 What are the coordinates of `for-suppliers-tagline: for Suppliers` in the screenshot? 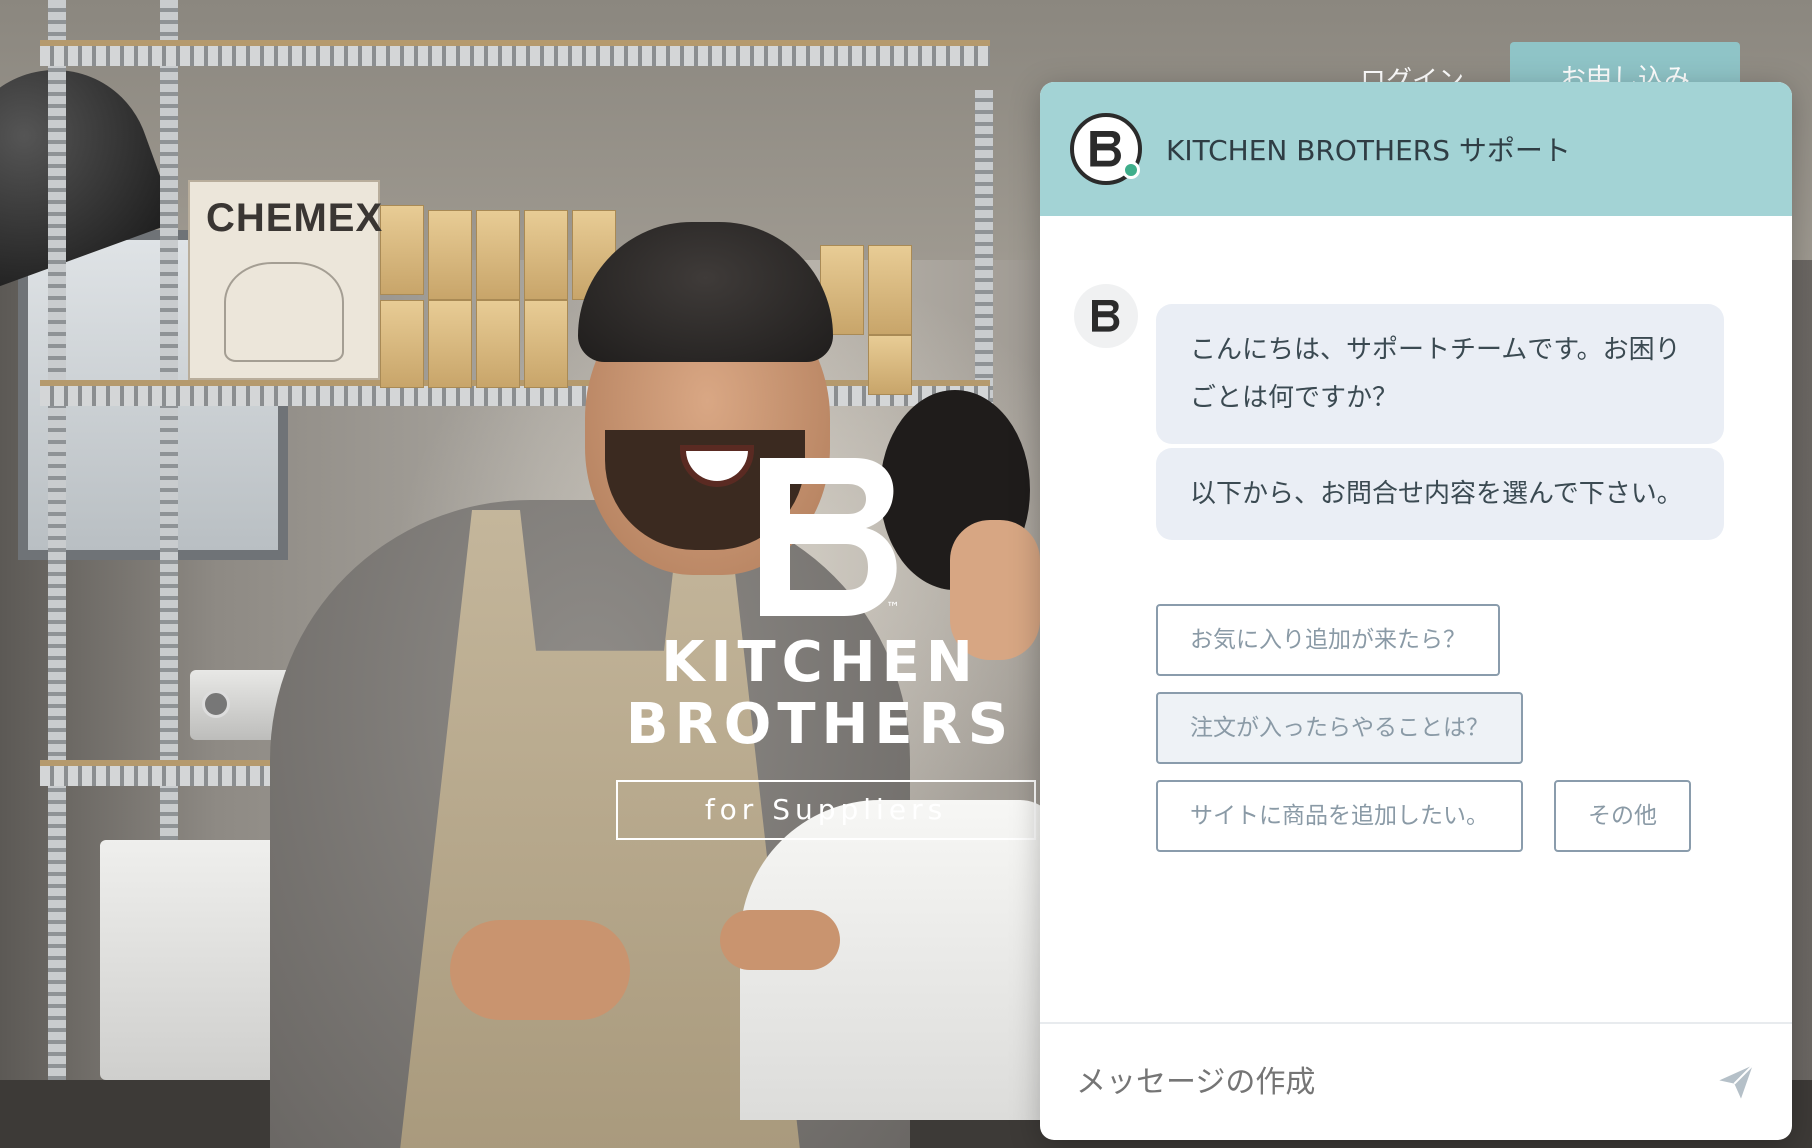 It's located at (826, 810).